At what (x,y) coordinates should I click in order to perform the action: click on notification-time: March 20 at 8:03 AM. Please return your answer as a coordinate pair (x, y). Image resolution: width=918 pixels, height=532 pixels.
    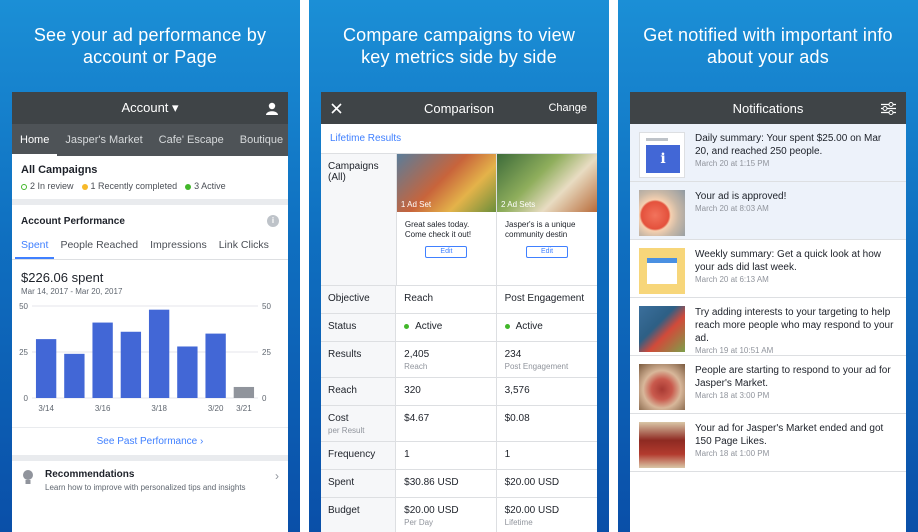
    Looking at the image, I should click on (732, 208).